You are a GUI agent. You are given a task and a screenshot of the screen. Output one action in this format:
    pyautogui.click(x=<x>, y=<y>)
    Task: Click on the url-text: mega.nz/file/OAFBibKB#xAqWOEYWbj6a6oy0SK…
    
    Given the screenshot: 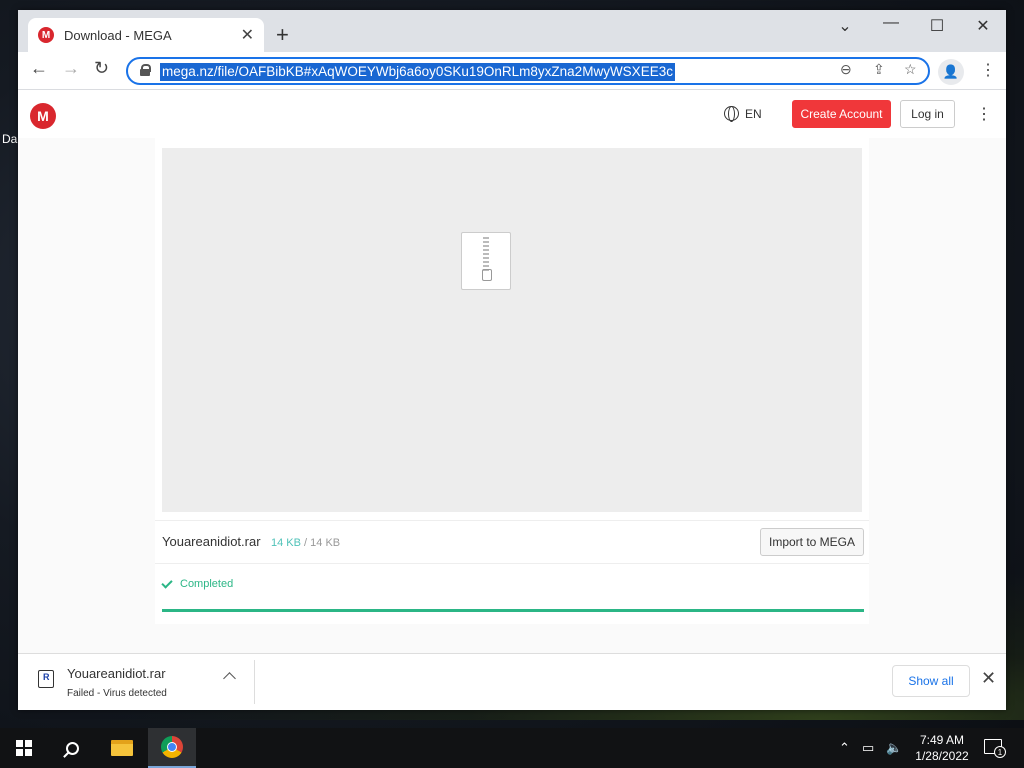 What is the action you would take?
    pyautogui.click(x=417, y=72)
    